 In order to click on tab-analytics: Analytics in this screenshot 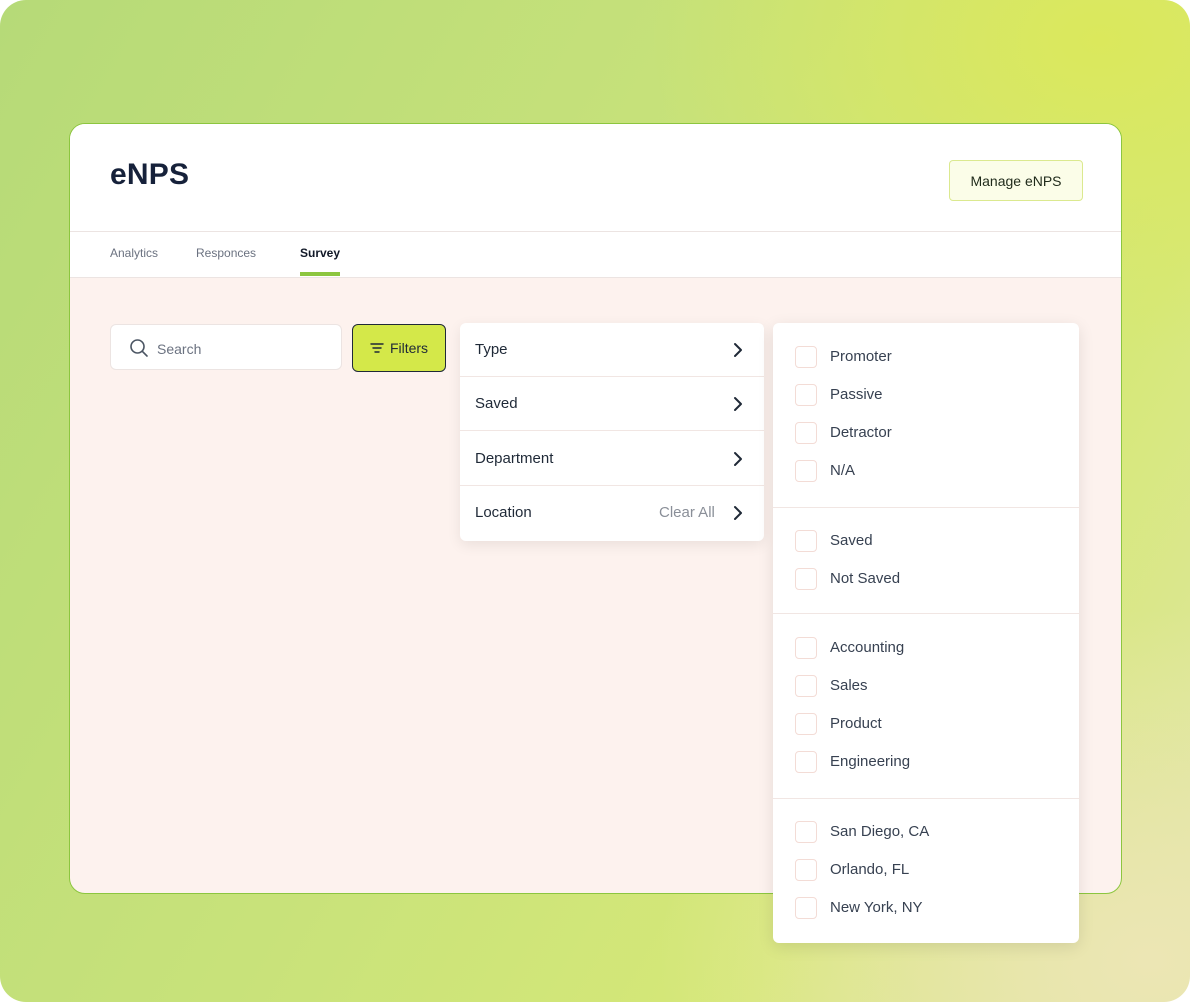, I will do `click(134, 253)`.